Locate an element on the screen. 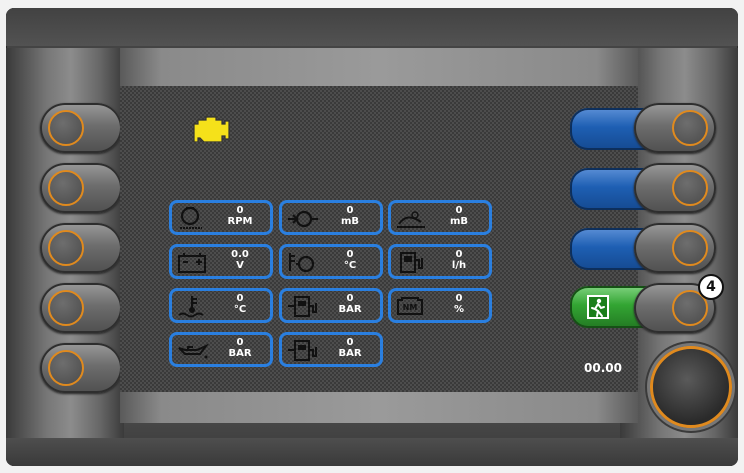  gauge-ambient-pressure: 0 mB is located at coordinates (440, 217).